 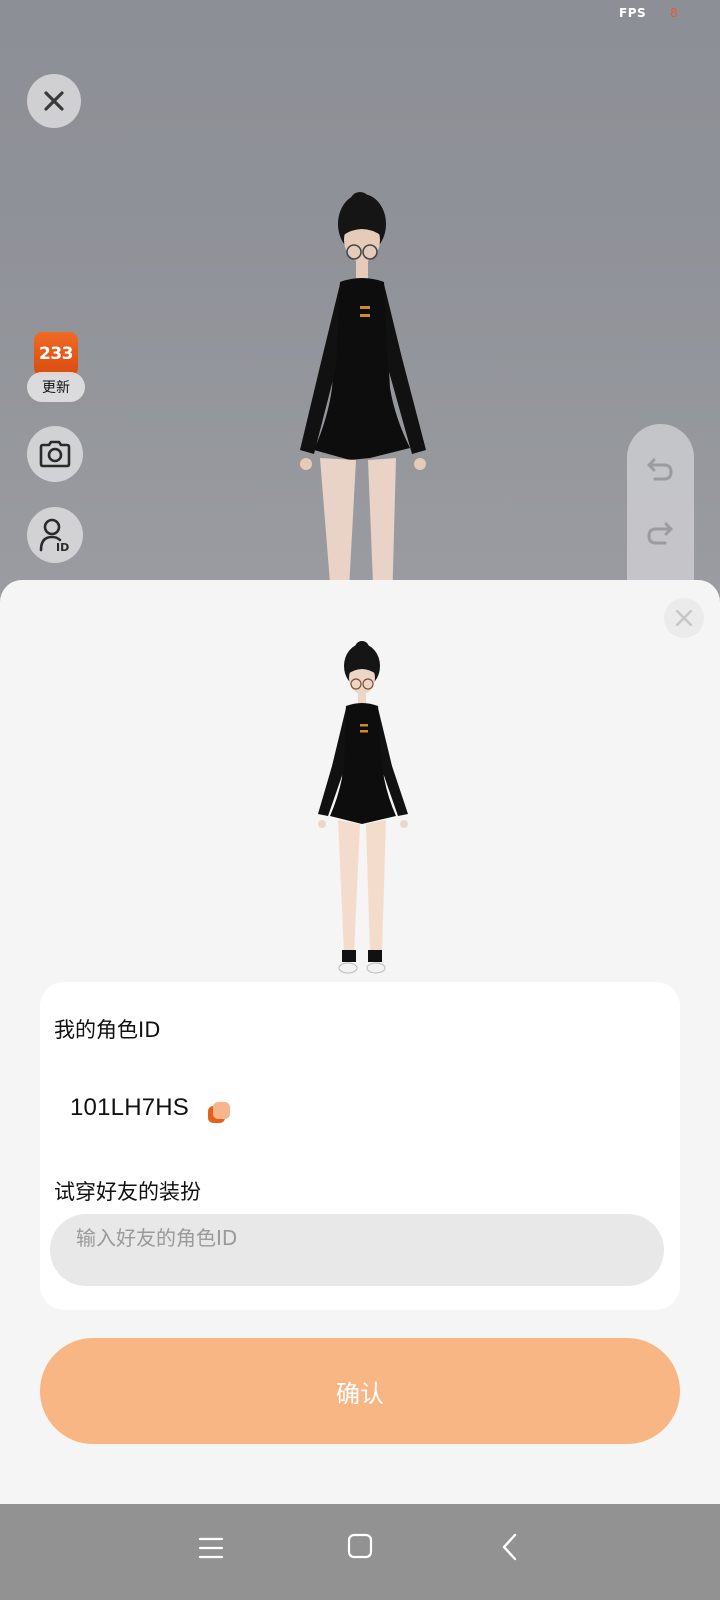 What do you see at coordinates (56, 354) in the screenshot?
I see `app-233-badge: 233` at bounding box center [56, 354].